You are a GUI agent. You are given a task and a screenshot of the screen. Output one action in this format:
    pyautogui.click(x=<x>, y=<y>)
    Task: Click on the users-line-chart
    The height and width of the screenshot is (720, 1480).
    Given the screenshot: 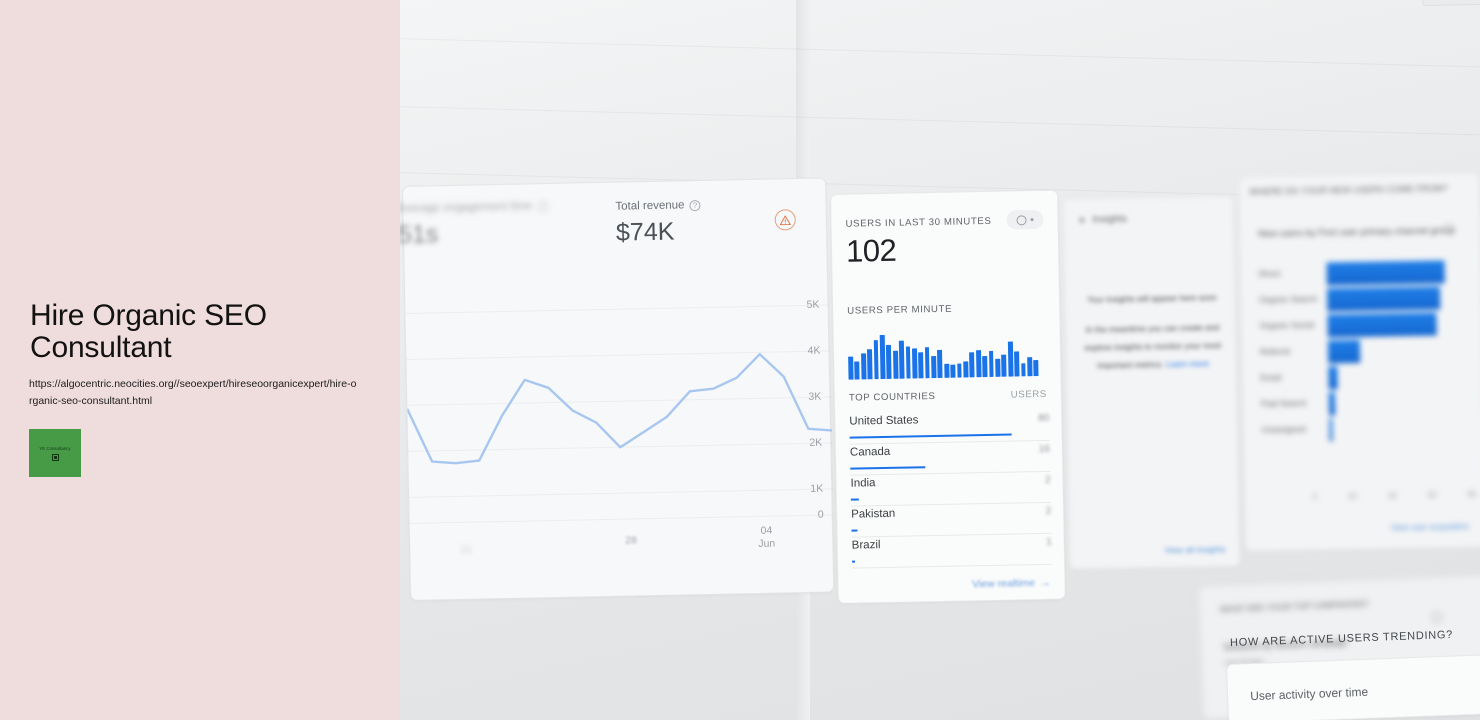 What is the action you would take?
    pyautogui.click(x=620, y=408)
    